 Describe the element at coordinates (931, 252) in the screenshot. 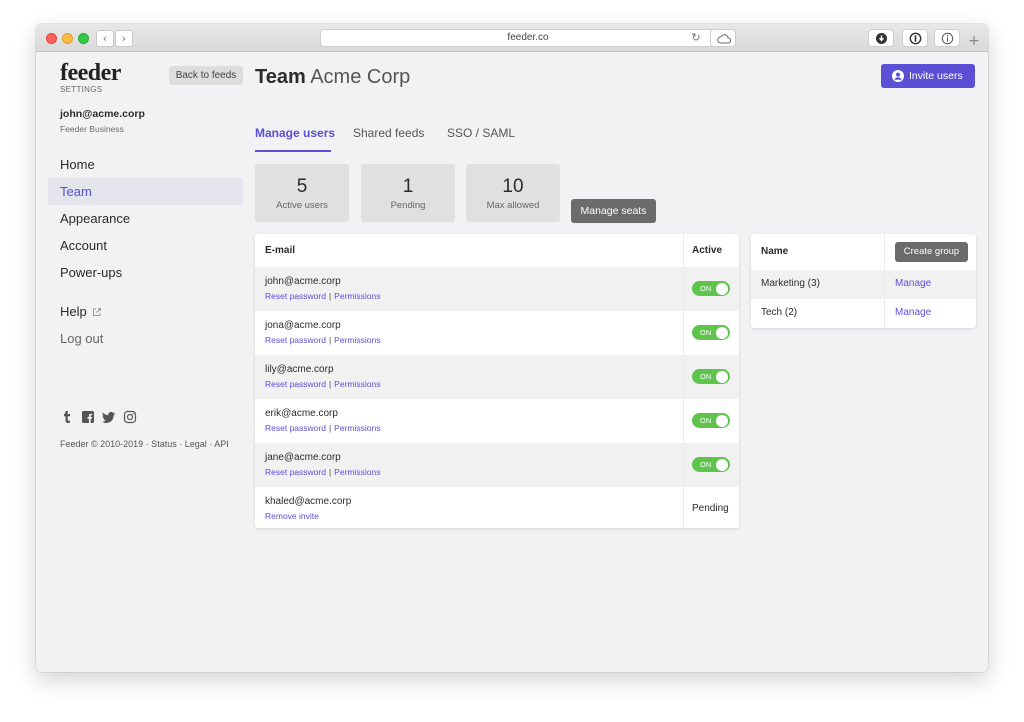

I see `create-group-button: Create group` at that location.